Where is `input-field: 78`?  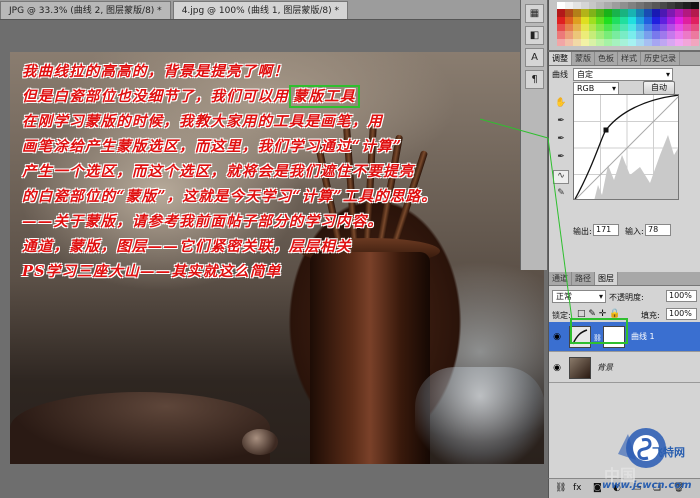
input-field: 78 is located at coordinates (658, 230).